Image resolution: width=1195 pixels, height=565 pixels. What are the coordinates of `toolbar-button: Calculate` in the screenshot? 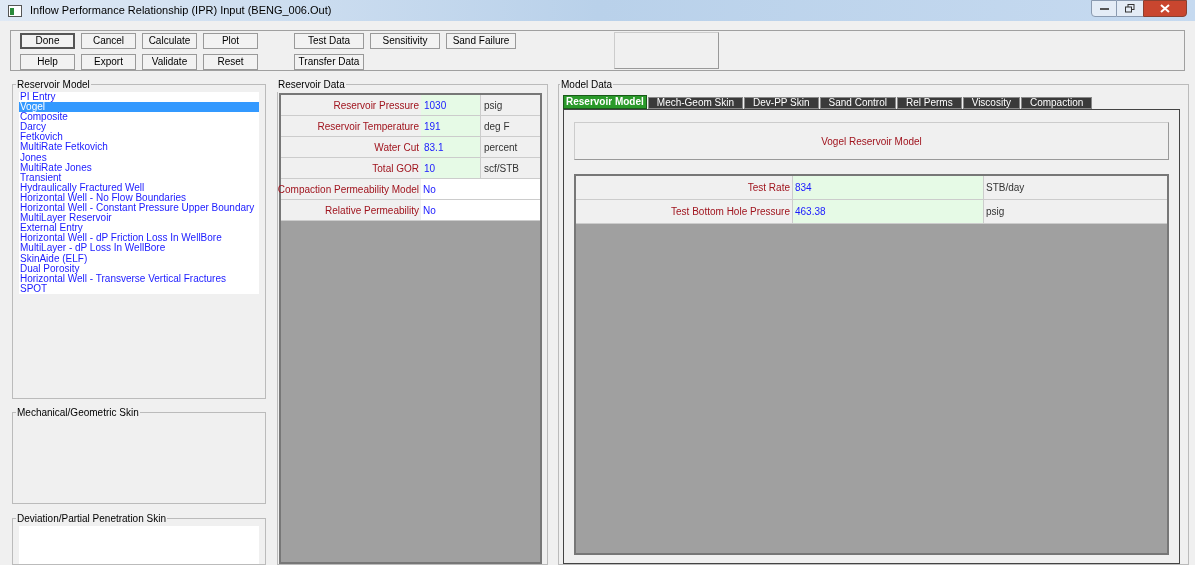 It's located at (169, 41).